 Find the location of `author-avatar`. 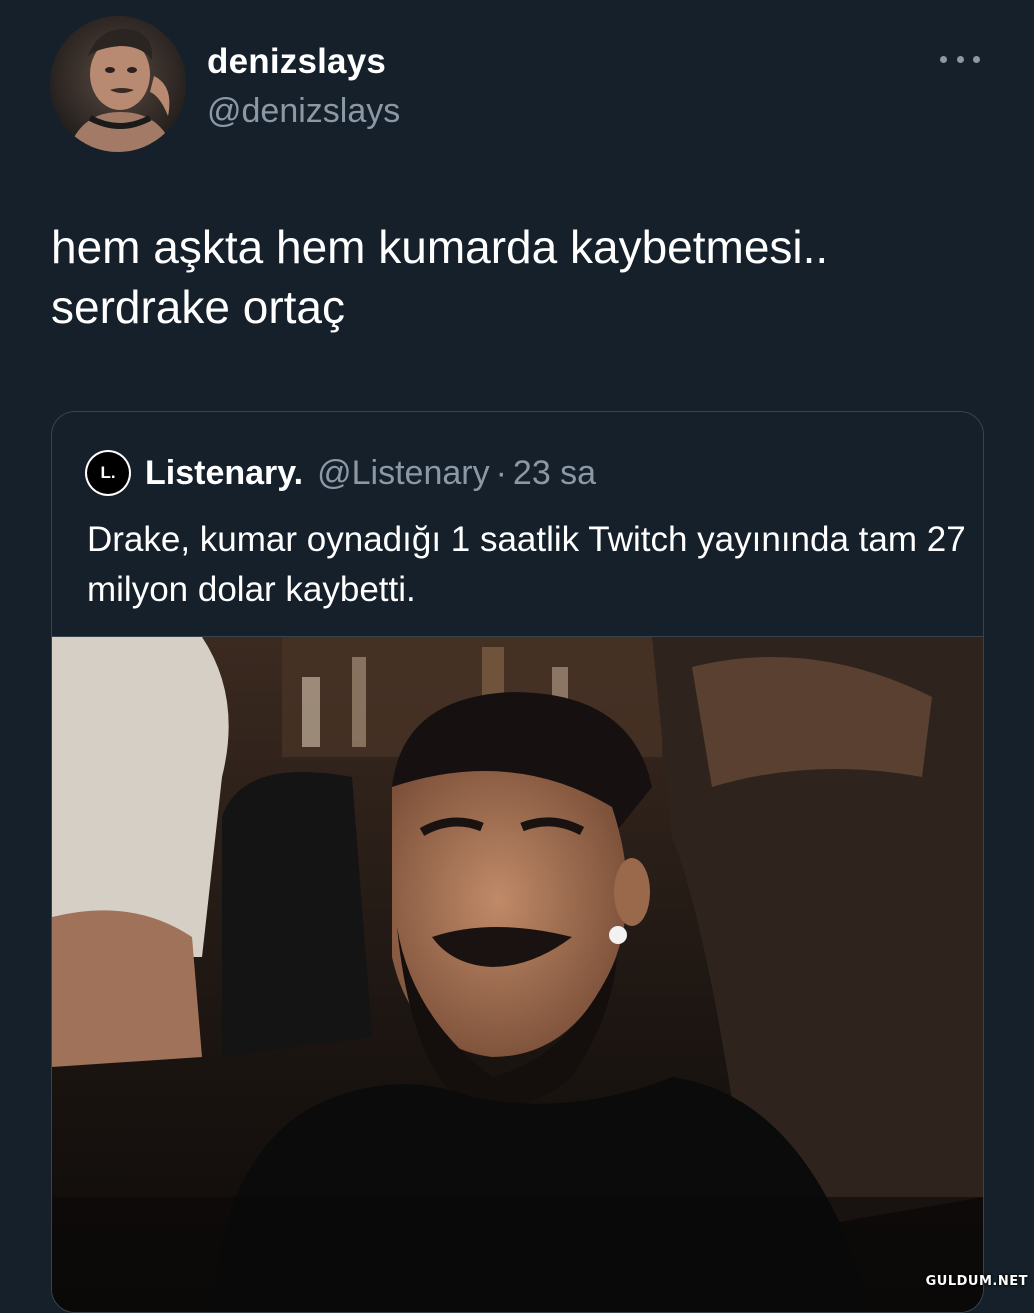

author-avatar is located at coordinates (118, 84).